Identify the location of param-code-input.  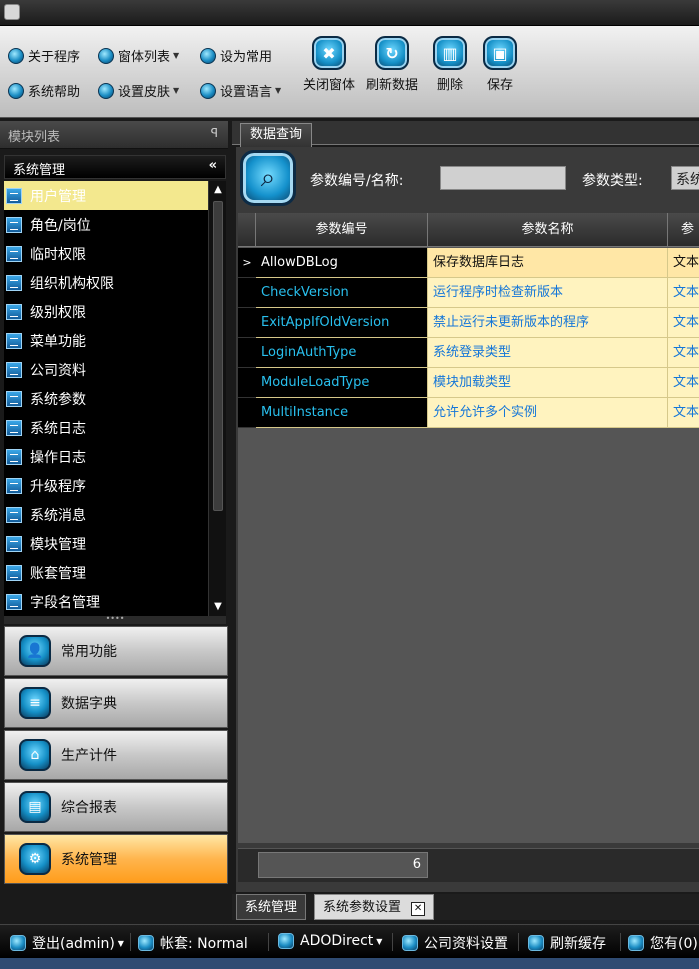
(503, 178).